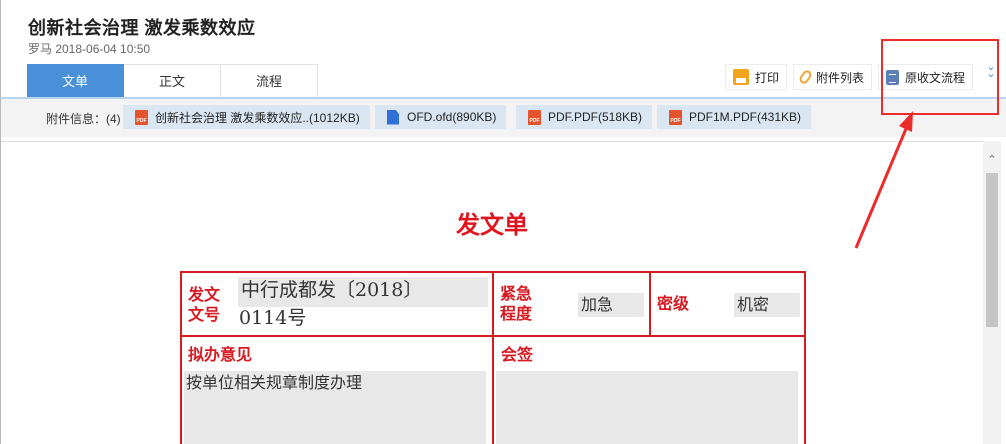  I want to click on attachment-item: OFD.ofd(890KB), so click(441, 117).